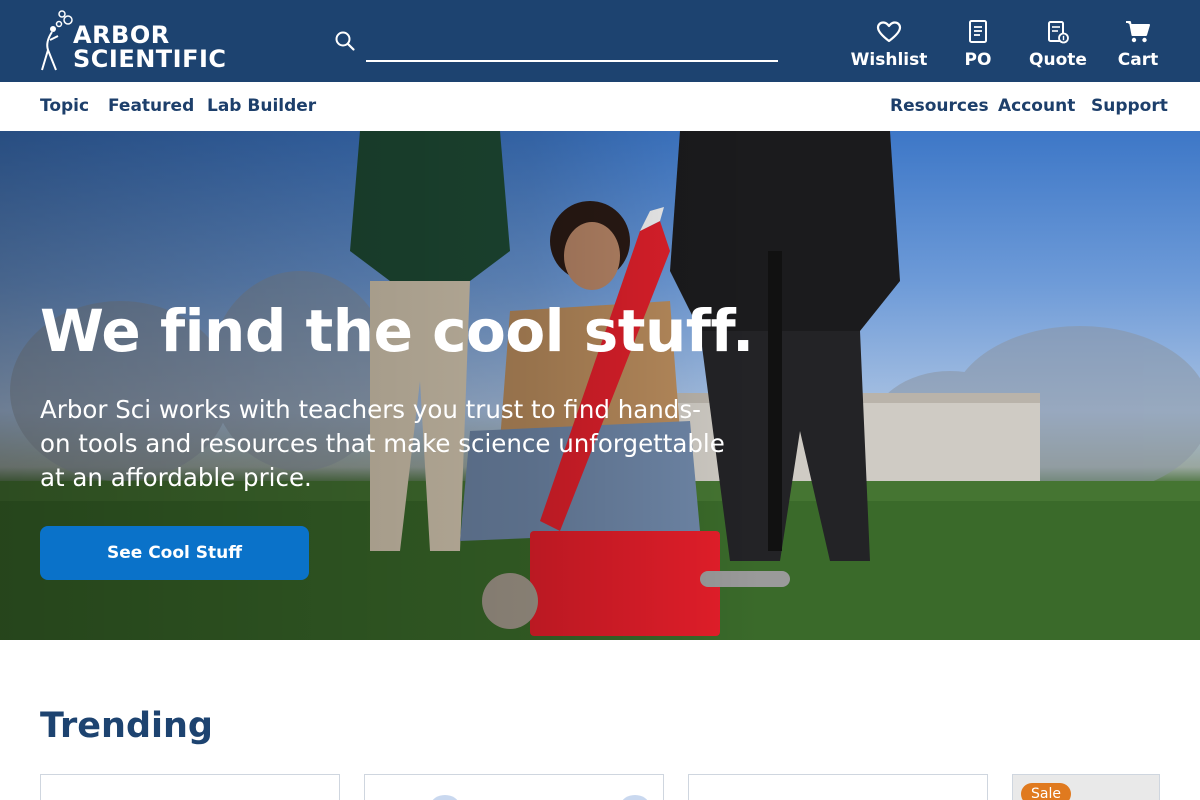 This screenshot has height=800, width=1200. Describe the element at coordinates (174, 553) in the screenshot. I see `see-cool-stuff-button: See Cool Stuff` at that location.